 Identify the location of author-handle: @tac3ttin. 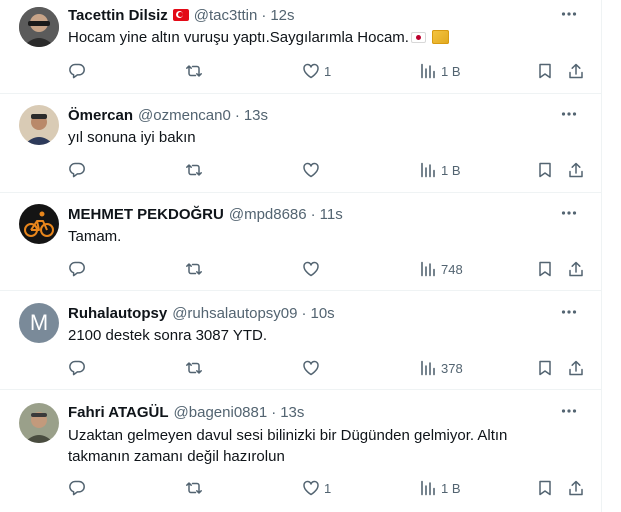
(226, 15).